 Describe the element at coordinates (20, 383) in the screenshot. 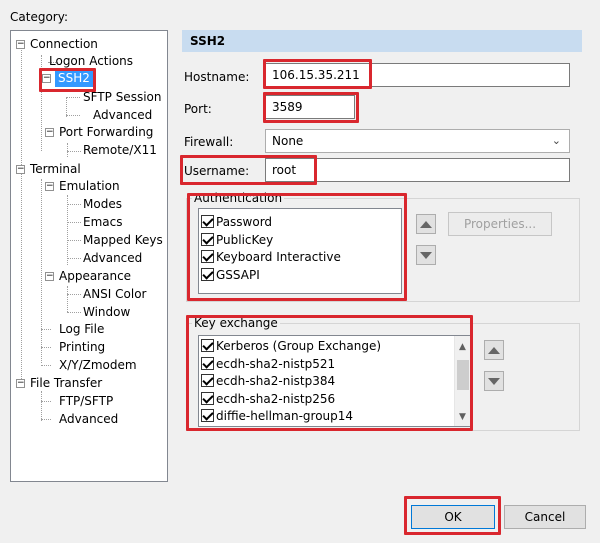

I see `collapse-file-transfer-icon: −` at that location.